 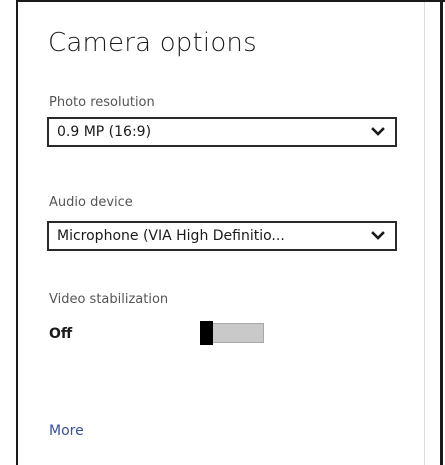 What do you see at coordinates (206, 333) in the screenshot?
I see `toggle-thumb` at bounding box center [206, 333].